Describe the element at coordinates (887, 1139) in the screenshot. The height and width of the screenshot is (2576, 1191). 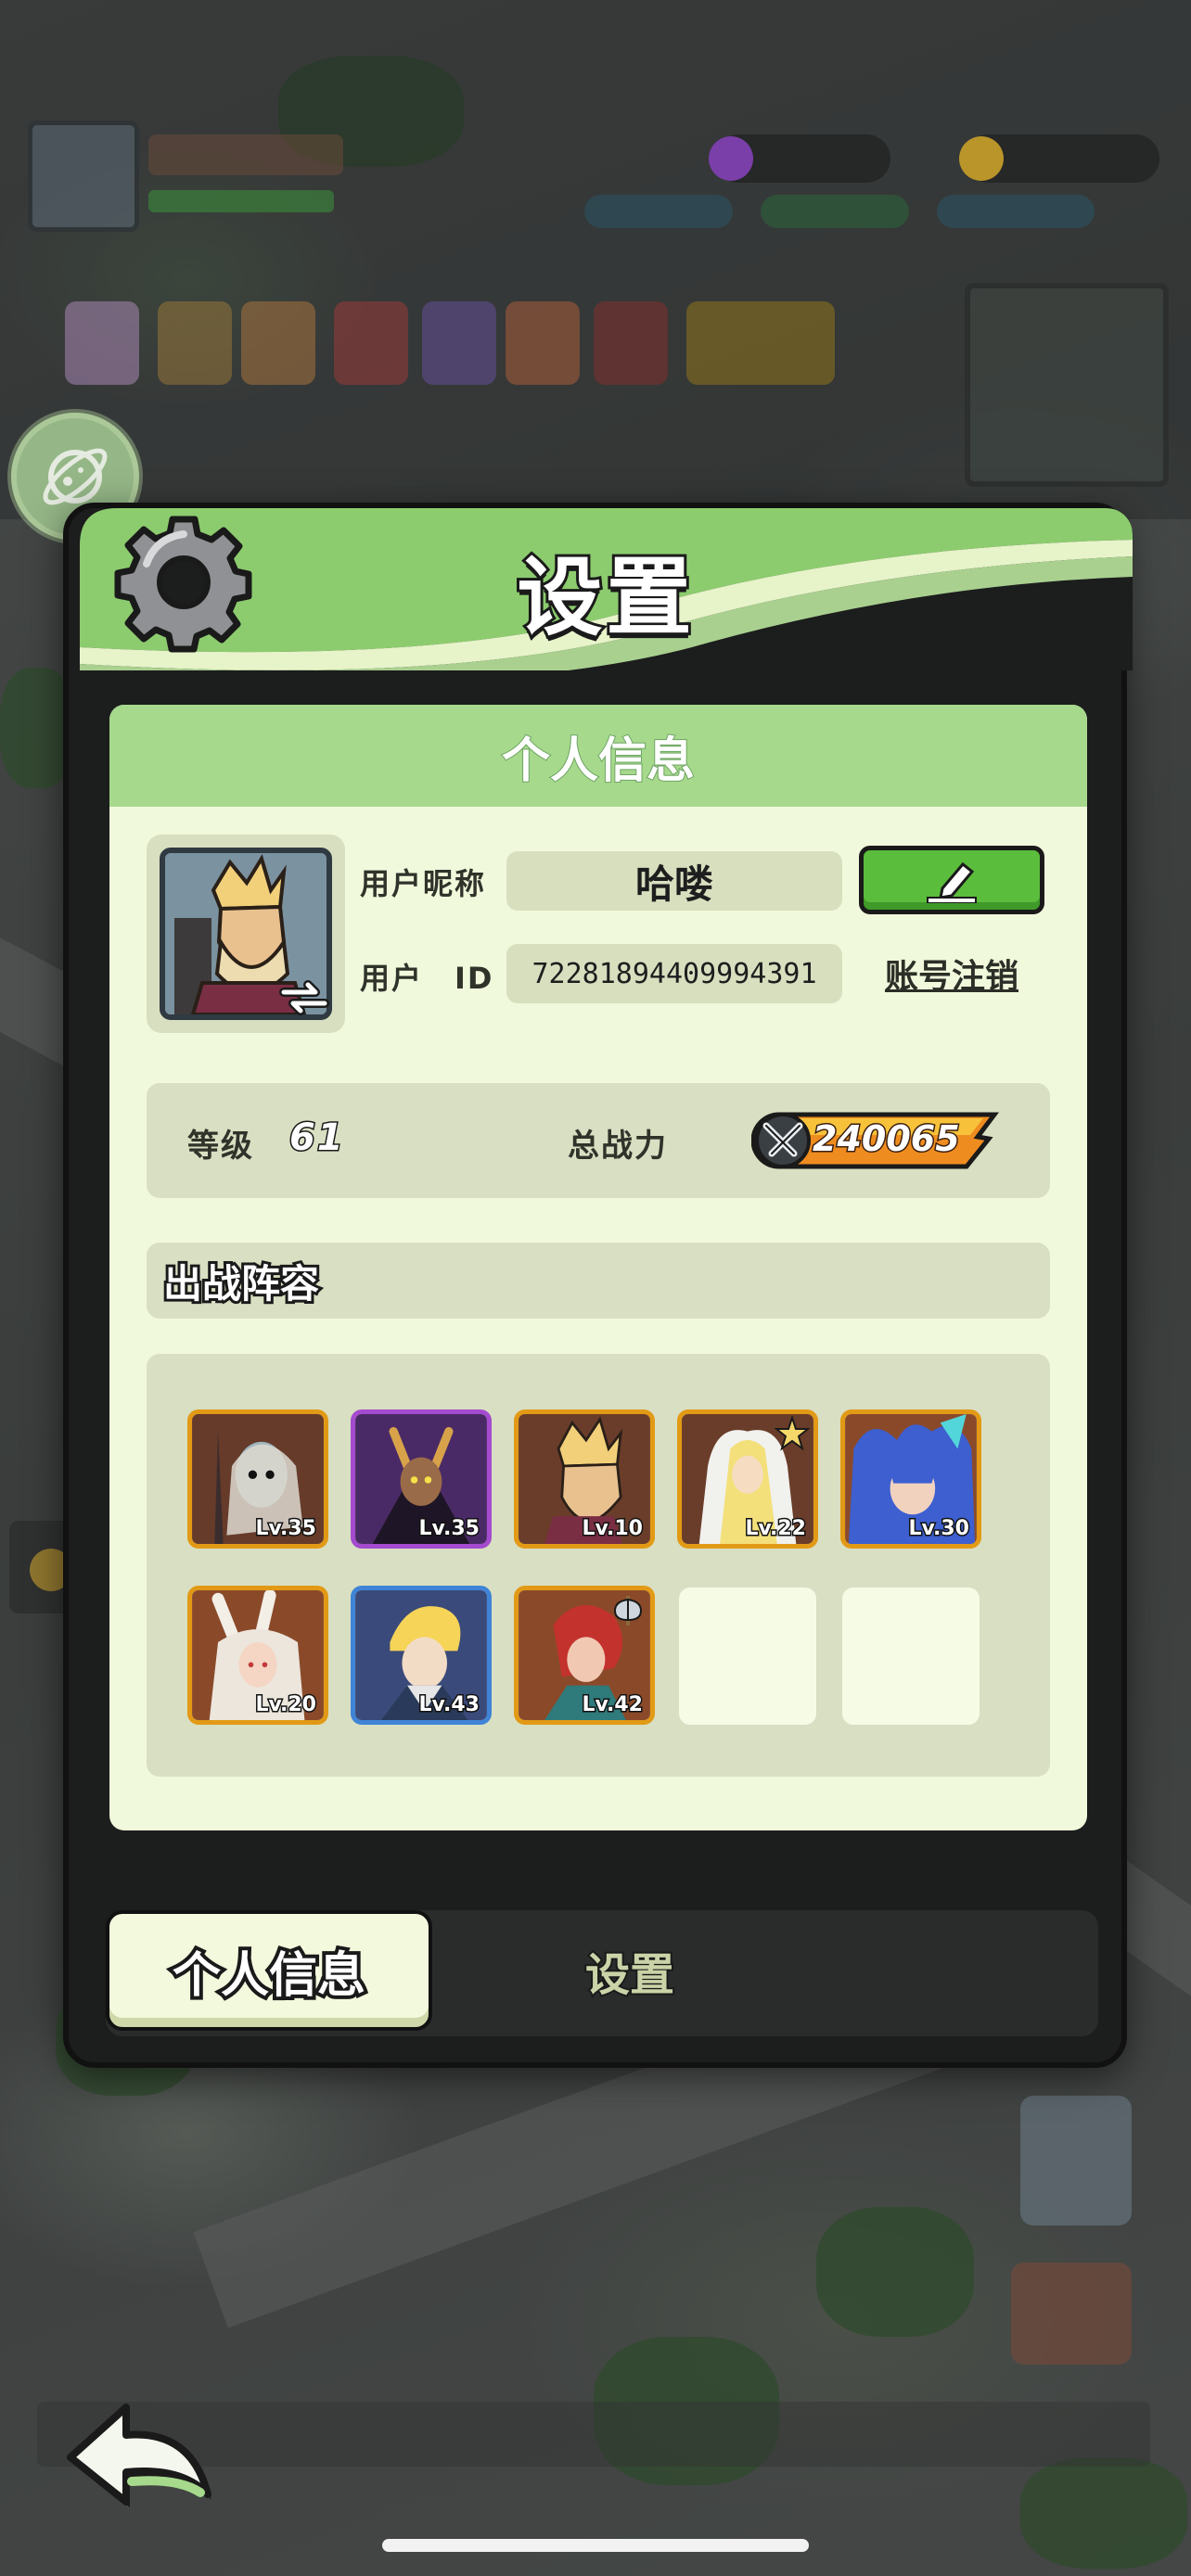
I see `power-value: 240065` at that location.